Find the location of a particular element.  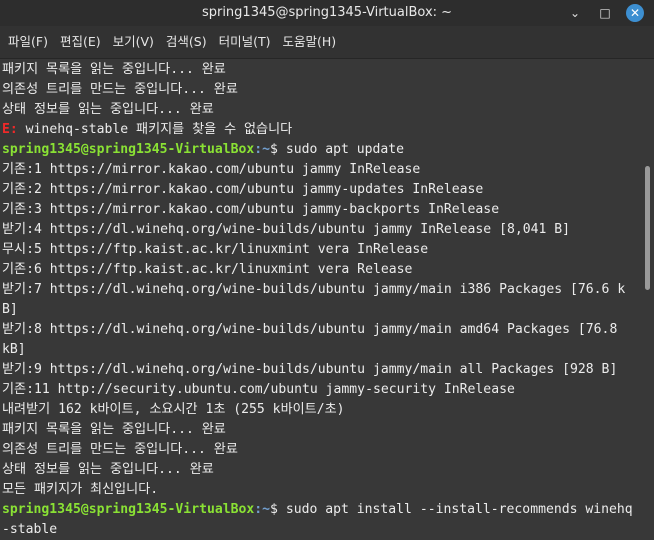

output-line: 모든 패키지가 최신입니다. is located at coordinates (321, 490).